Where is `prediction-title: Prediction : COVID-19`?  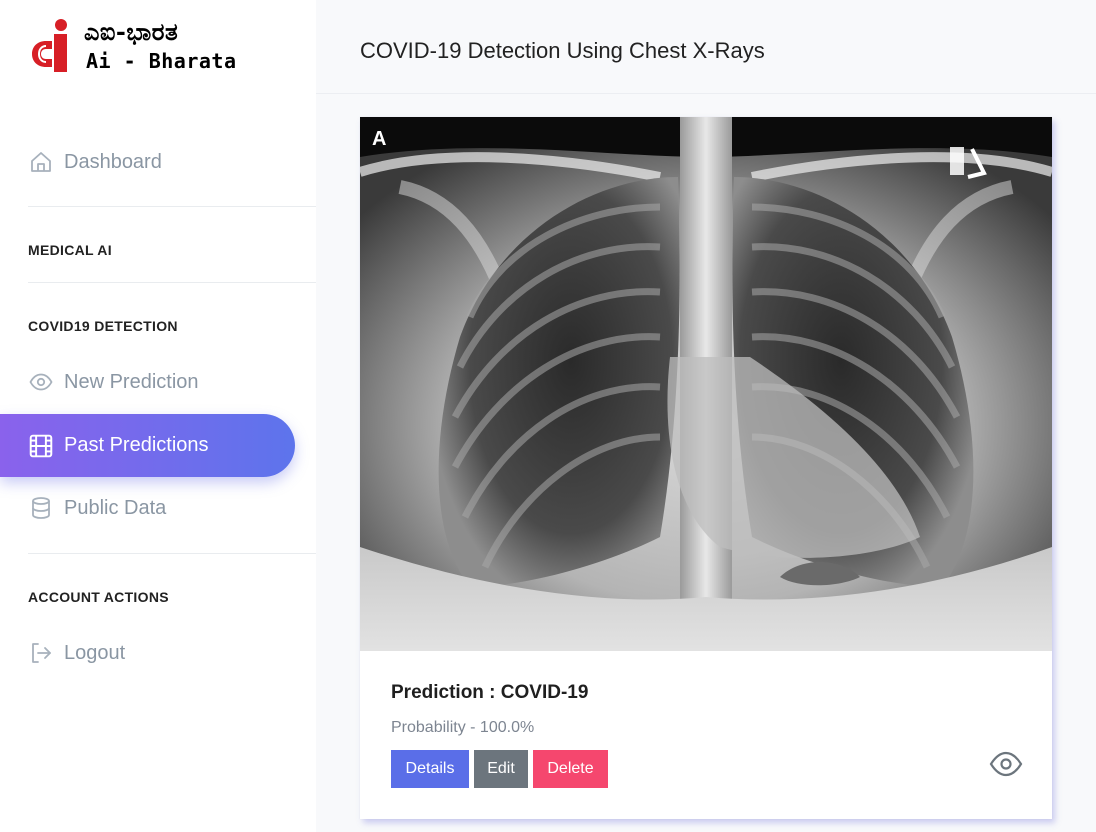 prediction-title: Prediction : COVID-19 is located at coordinates (490, 692).